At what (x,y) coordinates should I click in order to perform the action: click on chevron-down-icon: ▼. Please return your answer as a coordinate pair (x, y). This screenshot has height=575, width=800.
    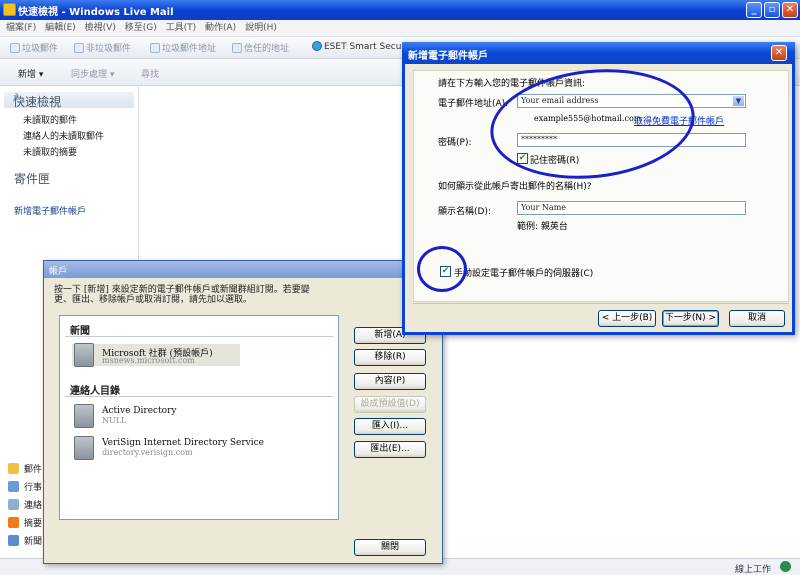
    Looking at the image, I should click on (738, 101).